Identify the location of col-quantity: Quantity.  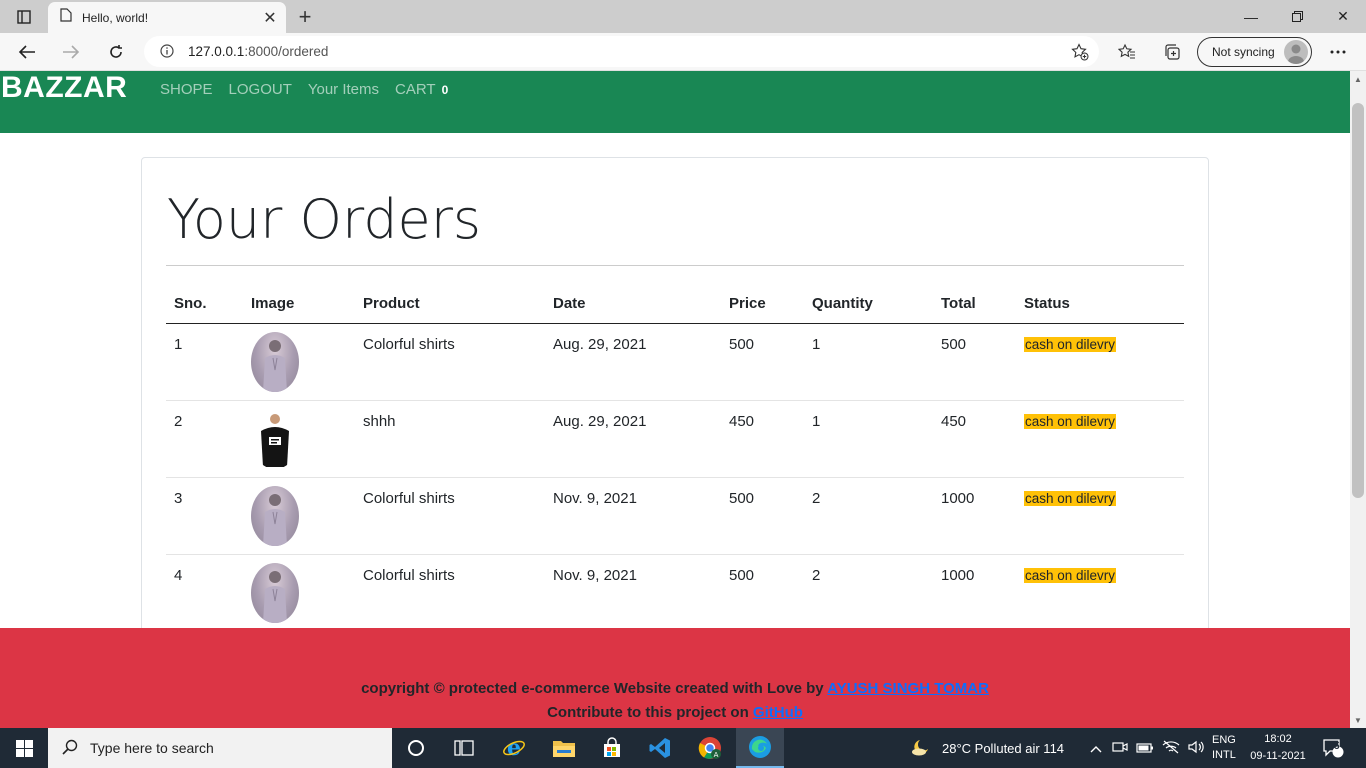
(868, 304).